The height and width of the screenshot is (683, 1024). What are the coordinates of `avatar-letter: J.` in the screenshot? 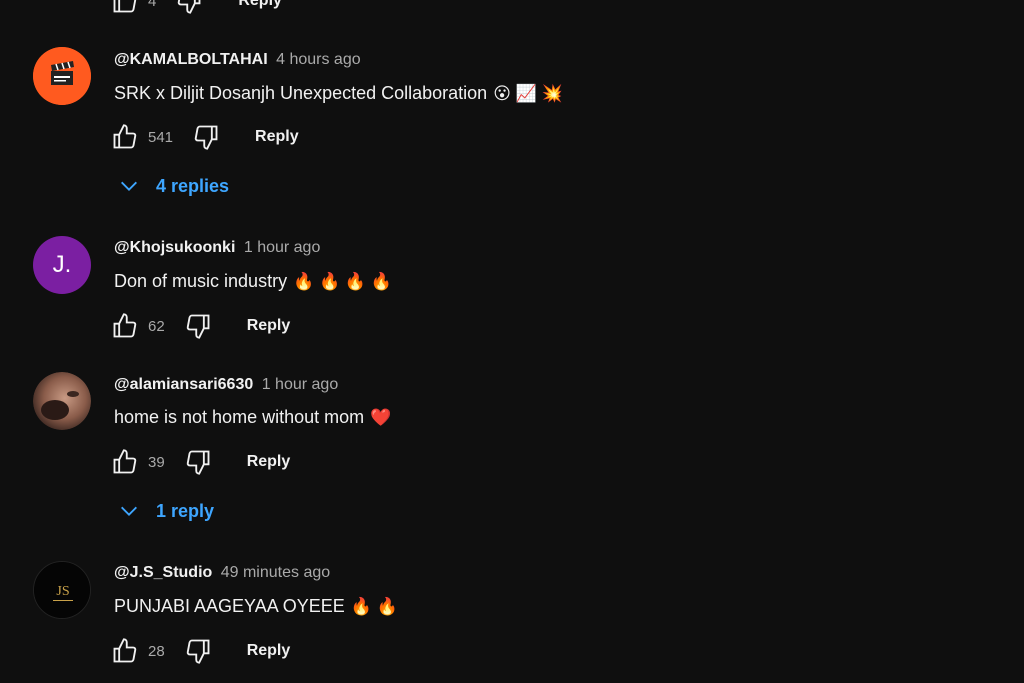 It's located at (62, 264).